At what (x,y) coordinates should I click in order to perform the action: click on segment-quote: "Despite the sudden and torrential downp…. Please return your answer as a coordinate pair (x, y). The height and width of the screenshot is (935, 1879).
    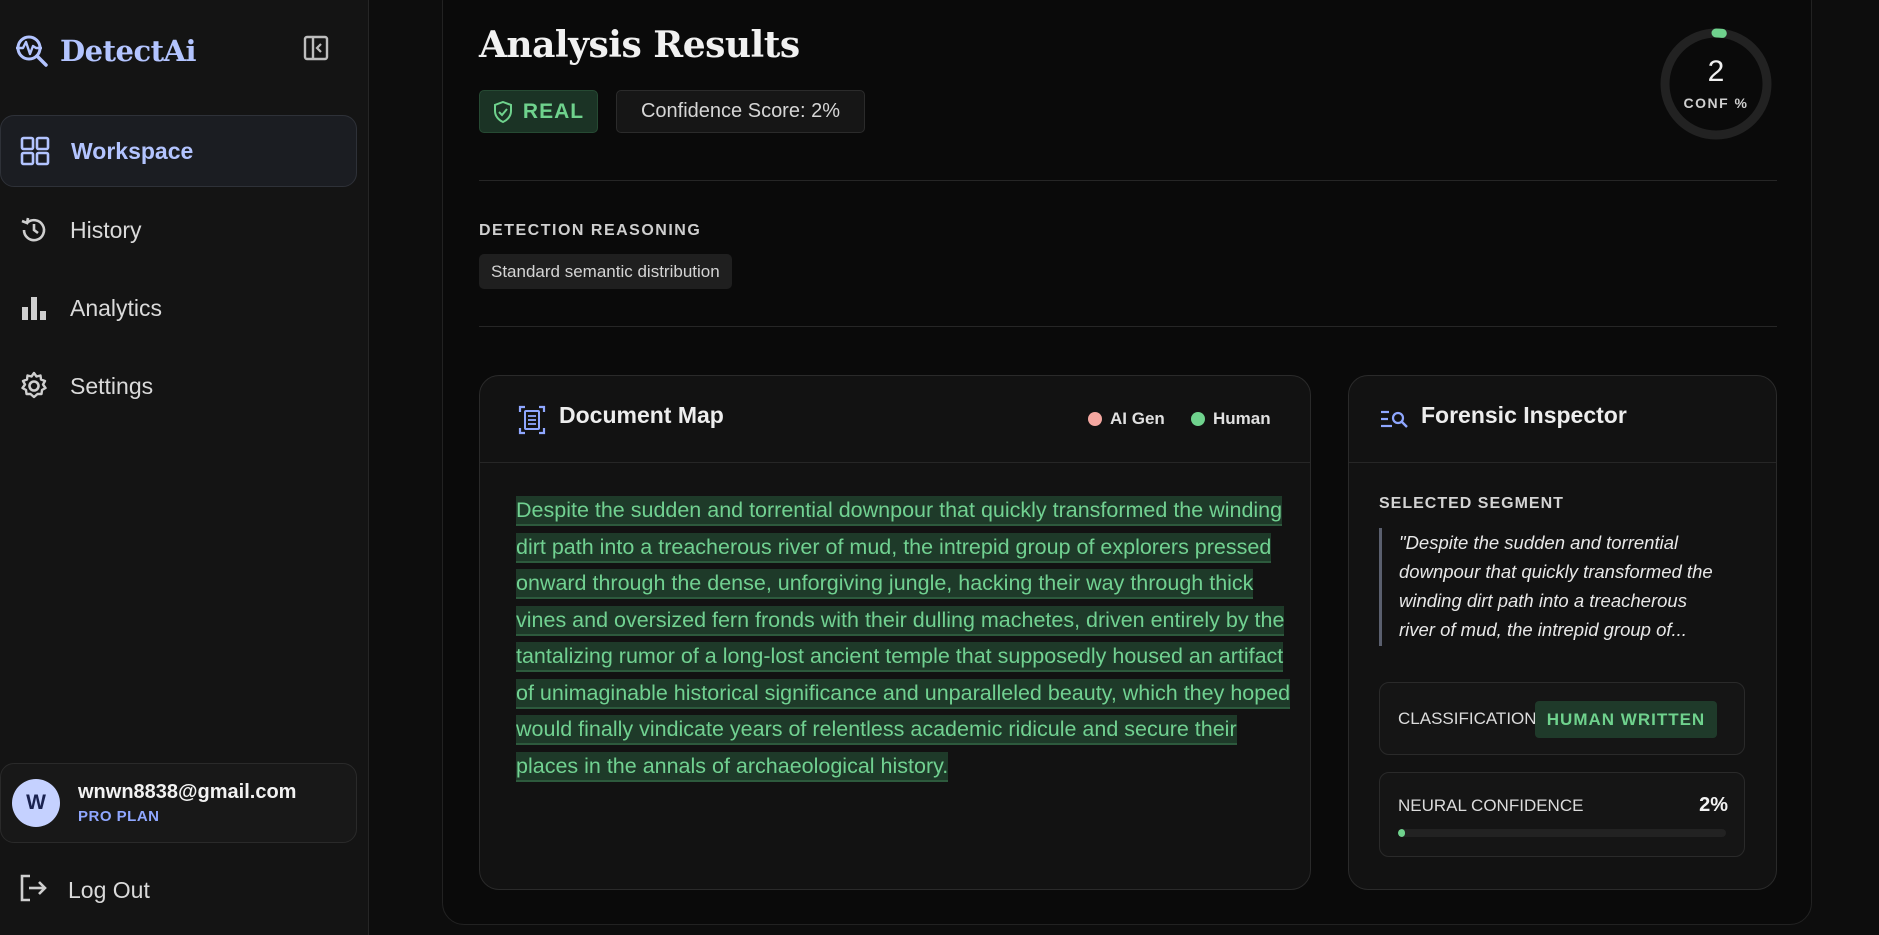
    Looking at the image, I should click on (1549, 587).